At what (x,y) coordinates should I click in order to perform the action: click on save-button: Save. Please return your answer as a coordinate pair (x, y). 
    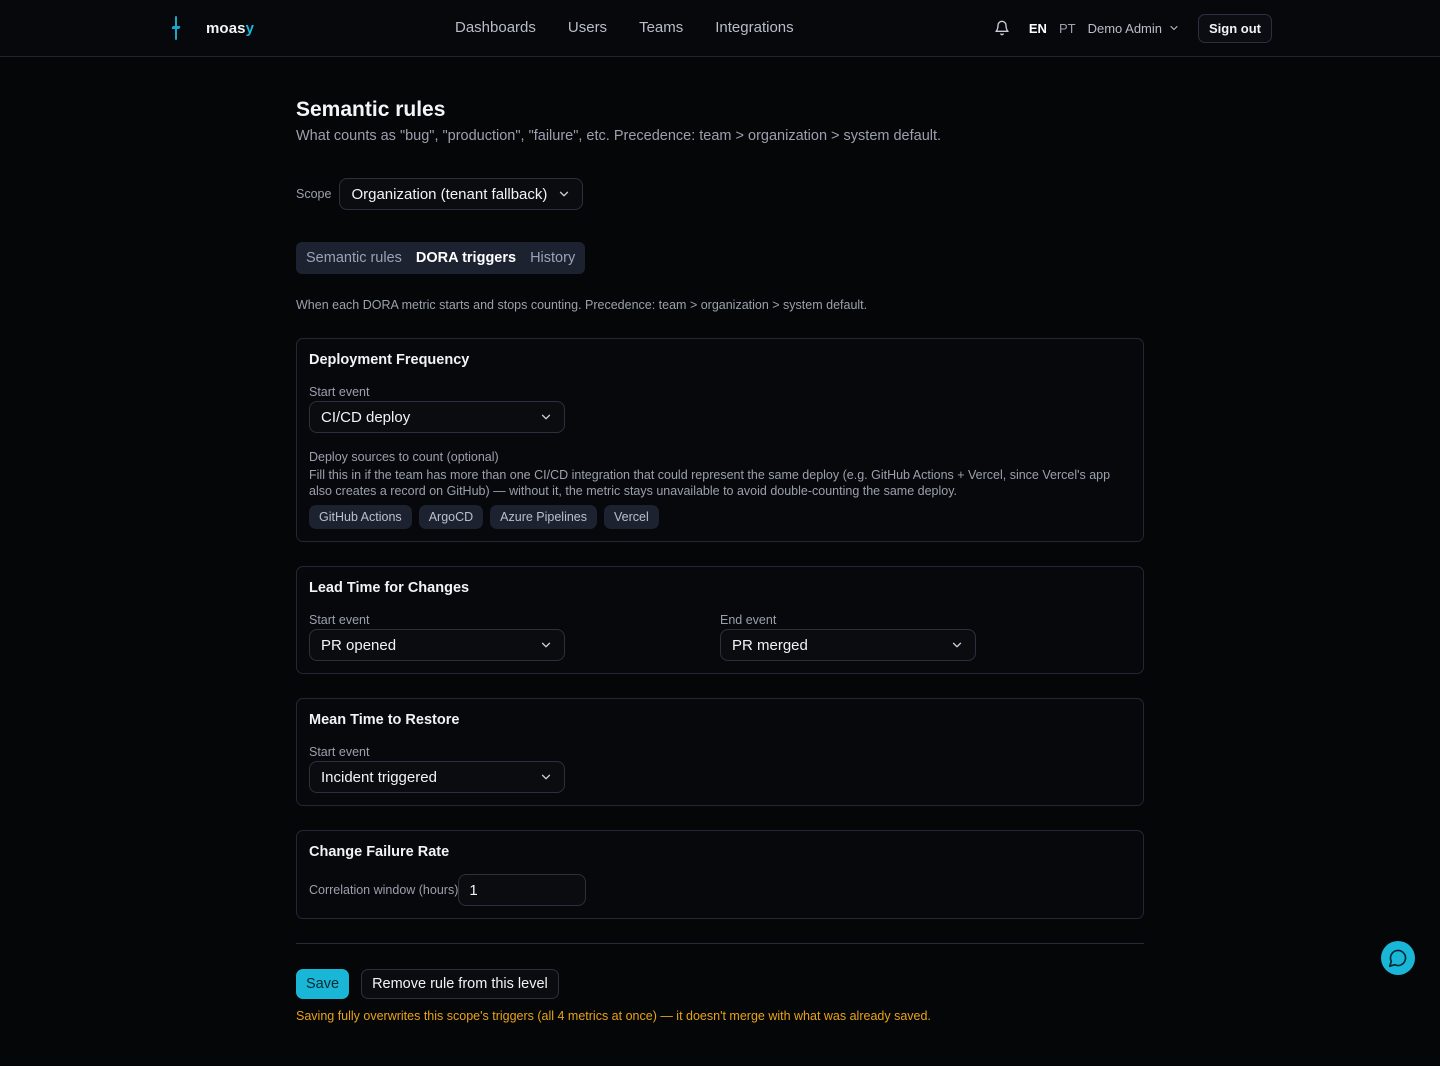
    Looking at the image, I should click on (323, 984).